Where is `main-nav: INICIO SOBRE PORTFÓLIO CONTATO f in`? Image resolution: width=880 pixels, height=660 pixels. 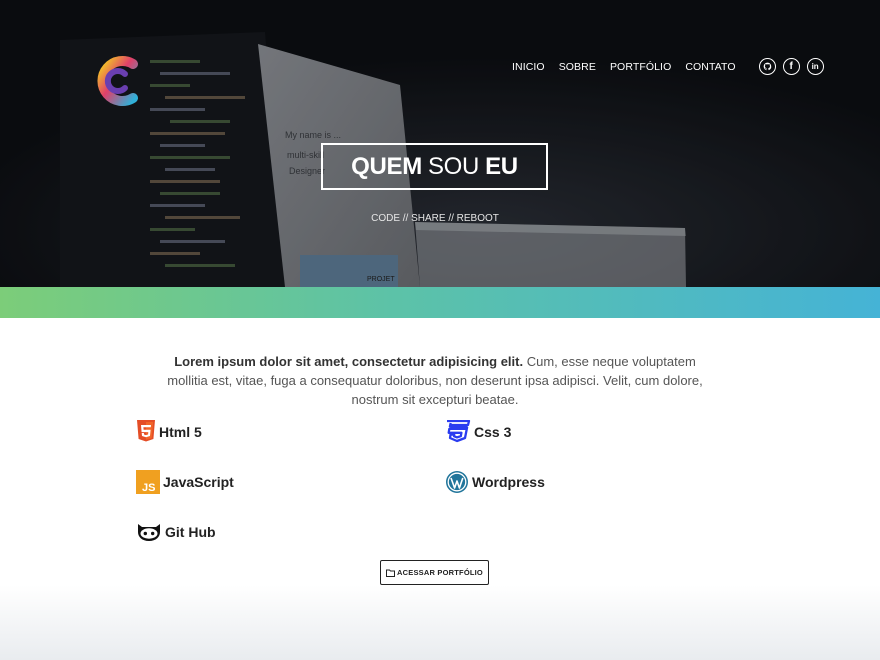
main-nav: INICIO SOBRE PORTFÓLIO CONTATO f in is located at coordinates (668, 66).